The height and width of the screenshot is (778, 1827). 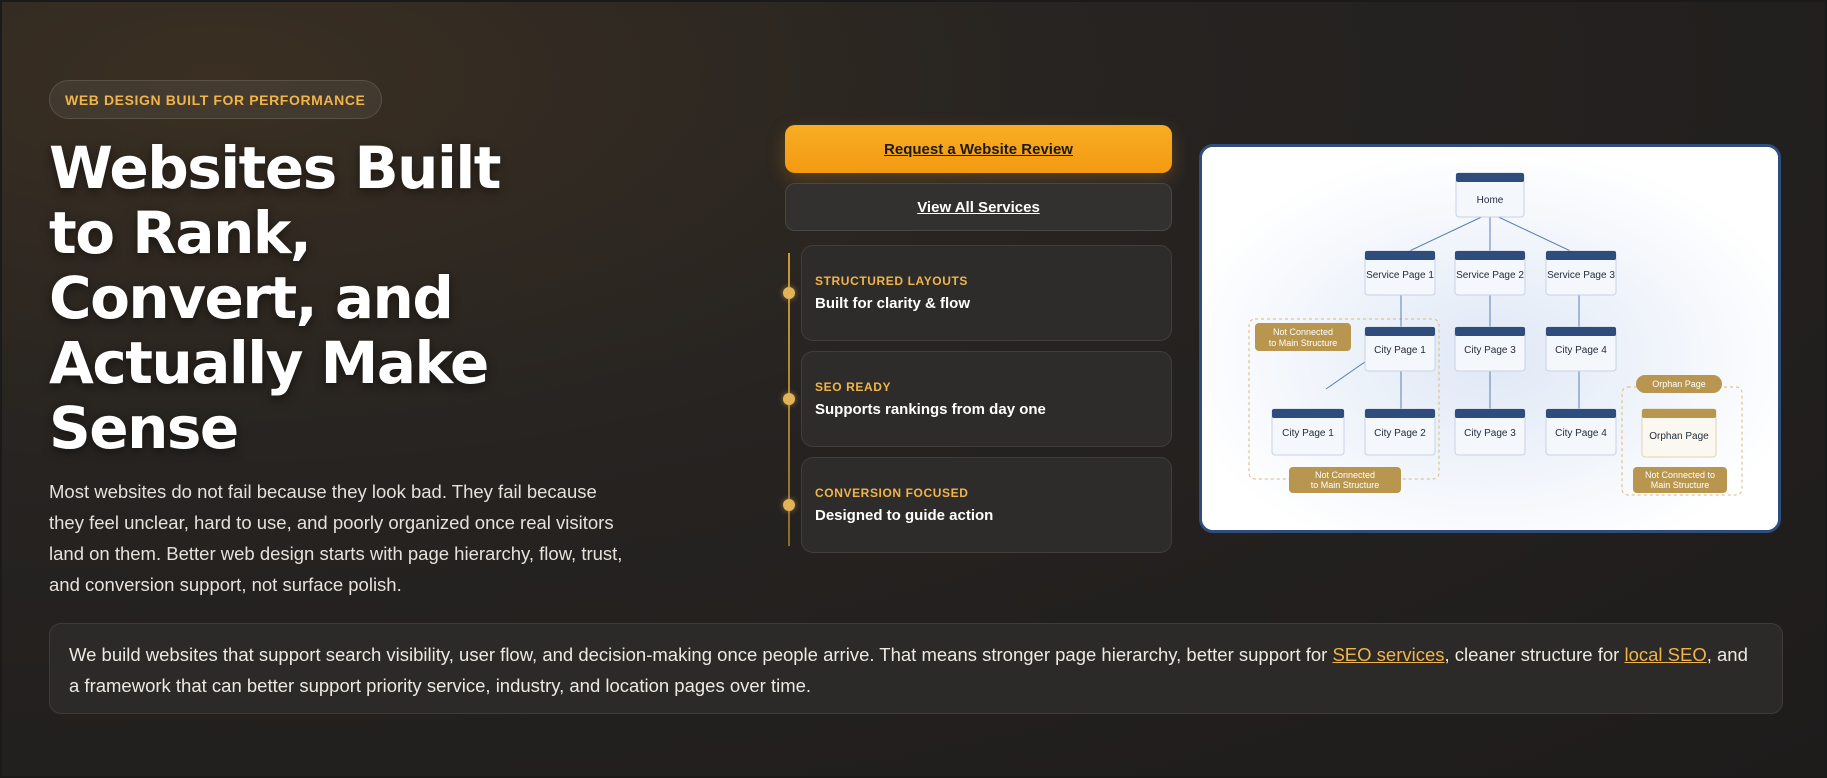 I want to click on node-label: Home, so click(x=1490, y=200).